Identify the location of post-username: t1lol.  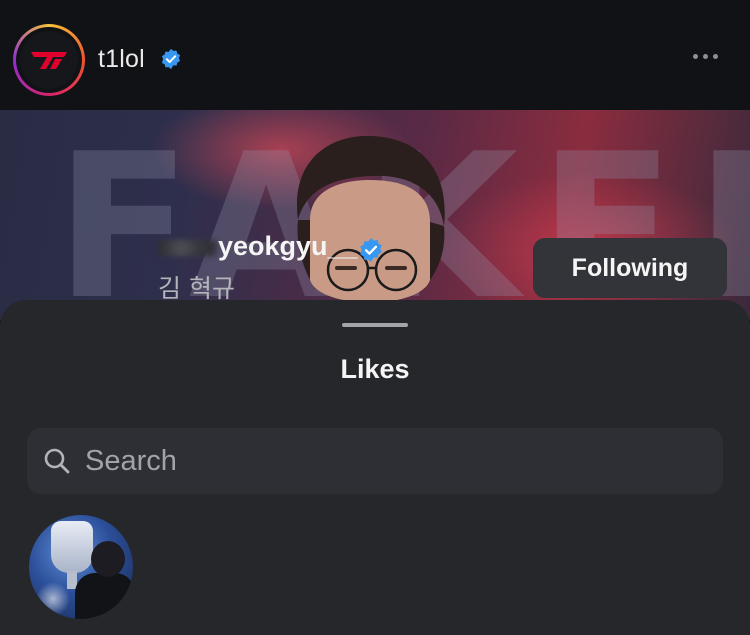
(121, 59).